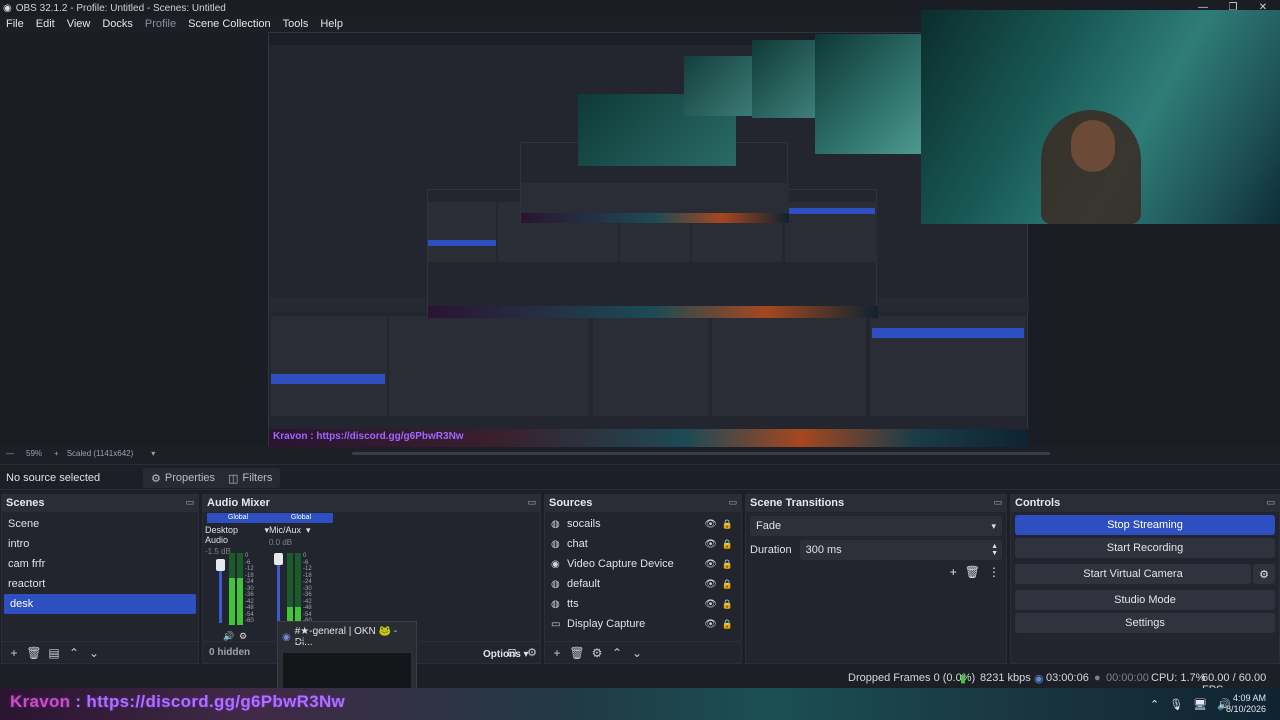 The height and width of the screenshot is (720, 1280). I want to click on duration-label: Duration, so click(771, 550).